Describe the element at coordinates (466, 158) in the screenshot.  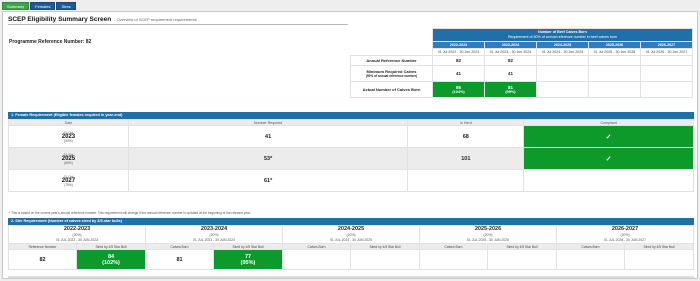
I see `female-in-herd: 101` at that location.